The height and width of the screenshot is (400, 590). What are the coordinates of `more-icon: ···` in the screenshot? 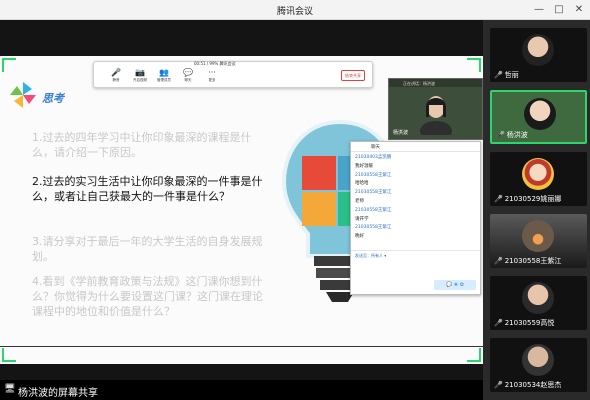 It's located at (212, 72).